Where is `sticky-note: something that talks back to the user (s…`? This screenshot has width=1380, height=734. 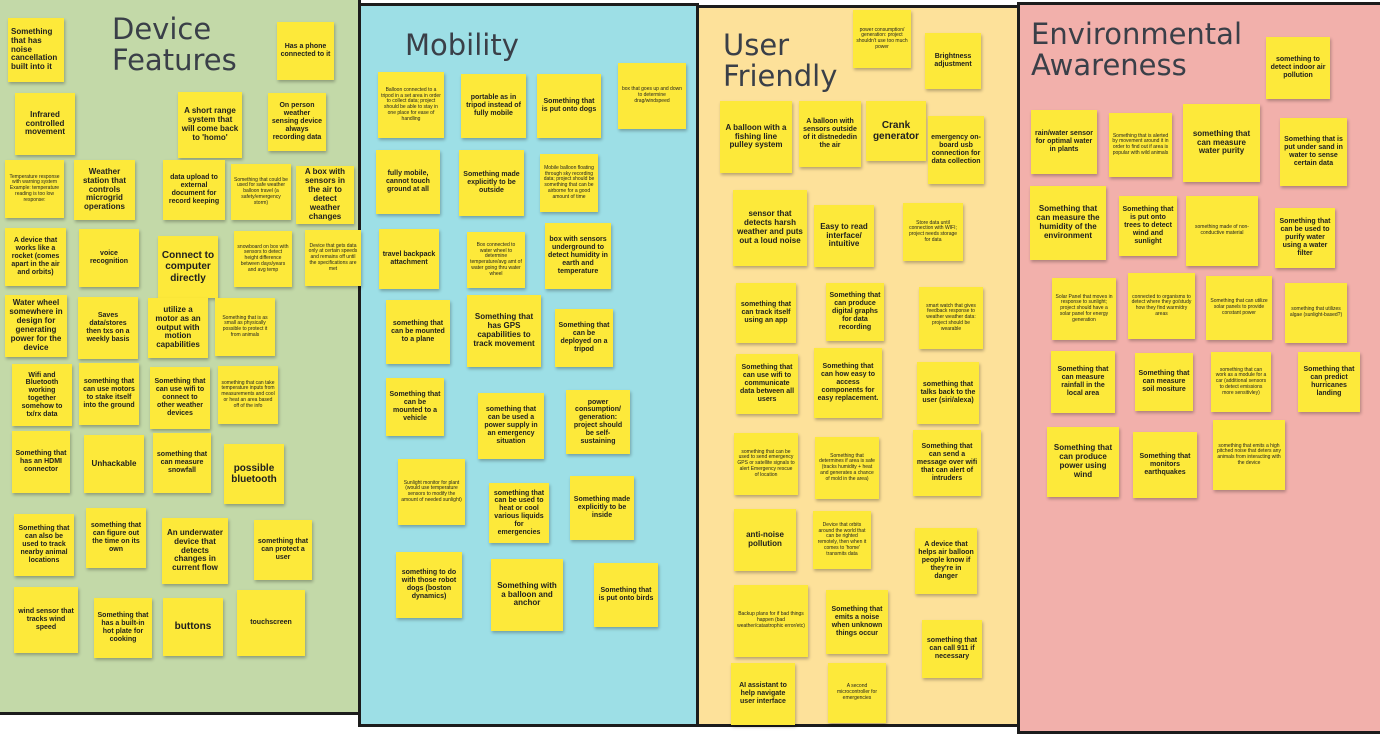
sticky-note: something that talks back to the user (s… is located at coordinates (948, 393).